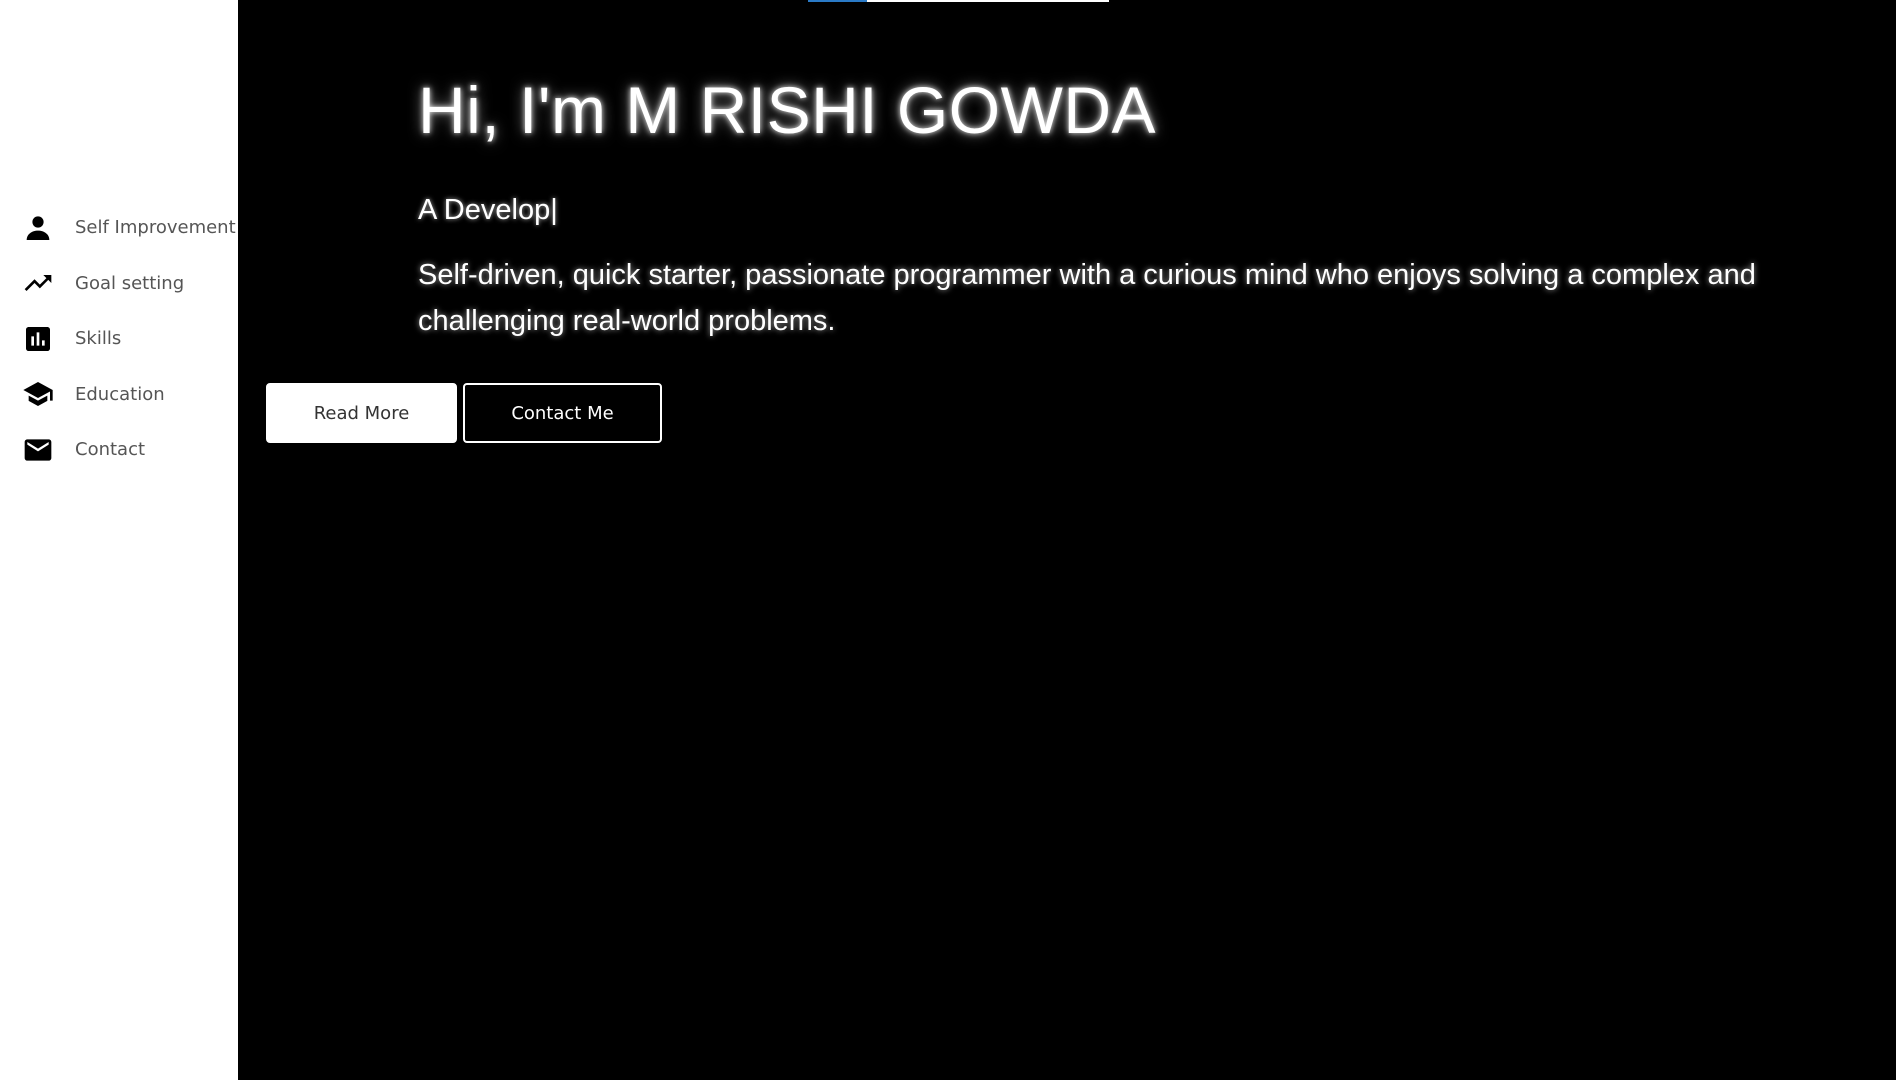 This screenshot has width=1896, height=1080. What do you see at coordinates (361, 413) in the screenshot?
I see `read-more-button: Read More` at bounding box center [361, 413].